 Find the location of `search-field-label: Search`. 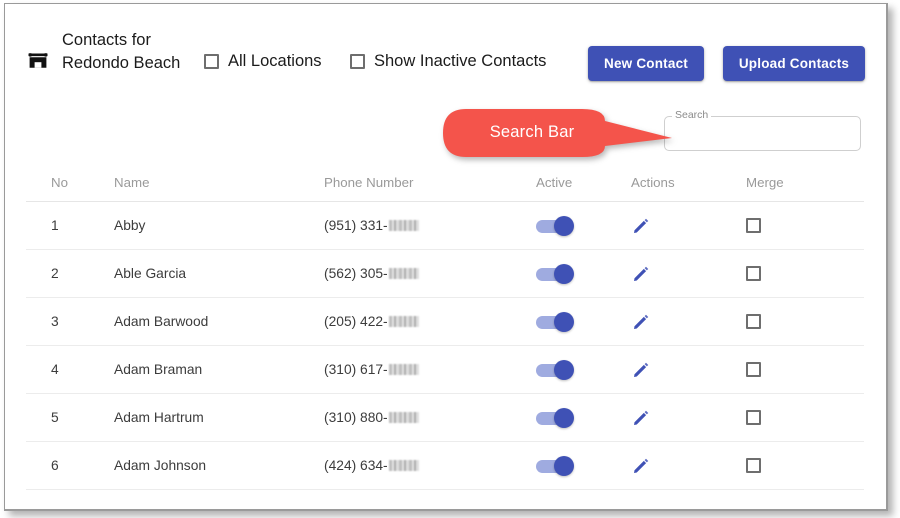

search-field-label: Search is located at coordinates (692, 115).